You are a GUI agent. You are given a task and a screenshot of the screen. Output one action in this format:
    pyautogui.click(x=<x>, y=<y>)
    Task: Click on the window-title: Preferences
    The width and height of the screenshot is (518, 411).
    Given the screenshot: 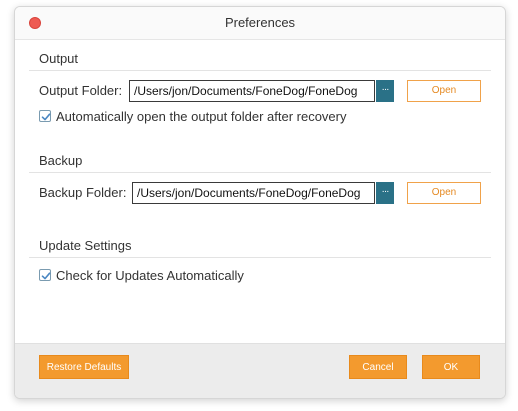 What is the action you would take?
    pyautogui.click(x=260, y=22)
    